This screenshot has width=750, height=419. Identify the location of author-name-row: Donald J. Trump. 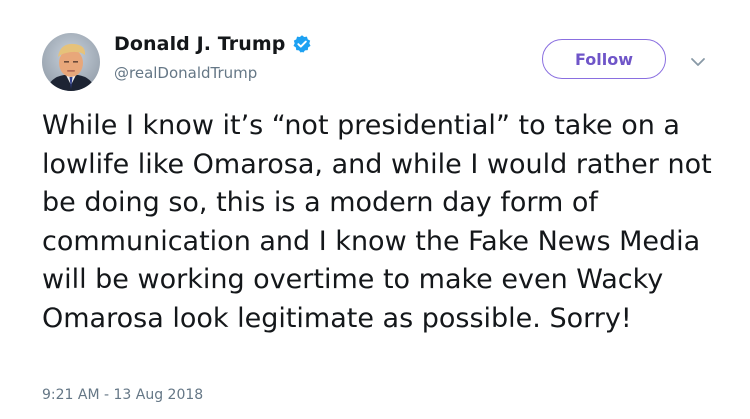
(213, 44).